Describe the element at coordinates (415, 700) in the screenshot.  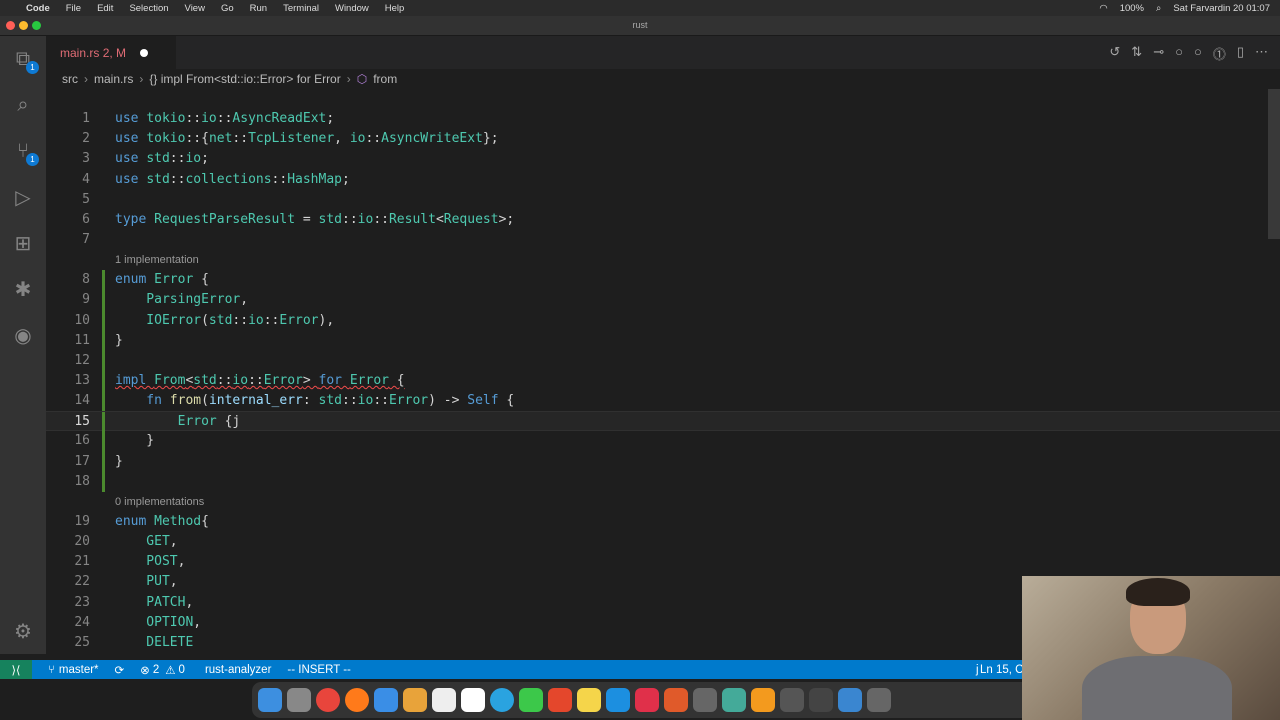
I see `discord-icon` at that location.